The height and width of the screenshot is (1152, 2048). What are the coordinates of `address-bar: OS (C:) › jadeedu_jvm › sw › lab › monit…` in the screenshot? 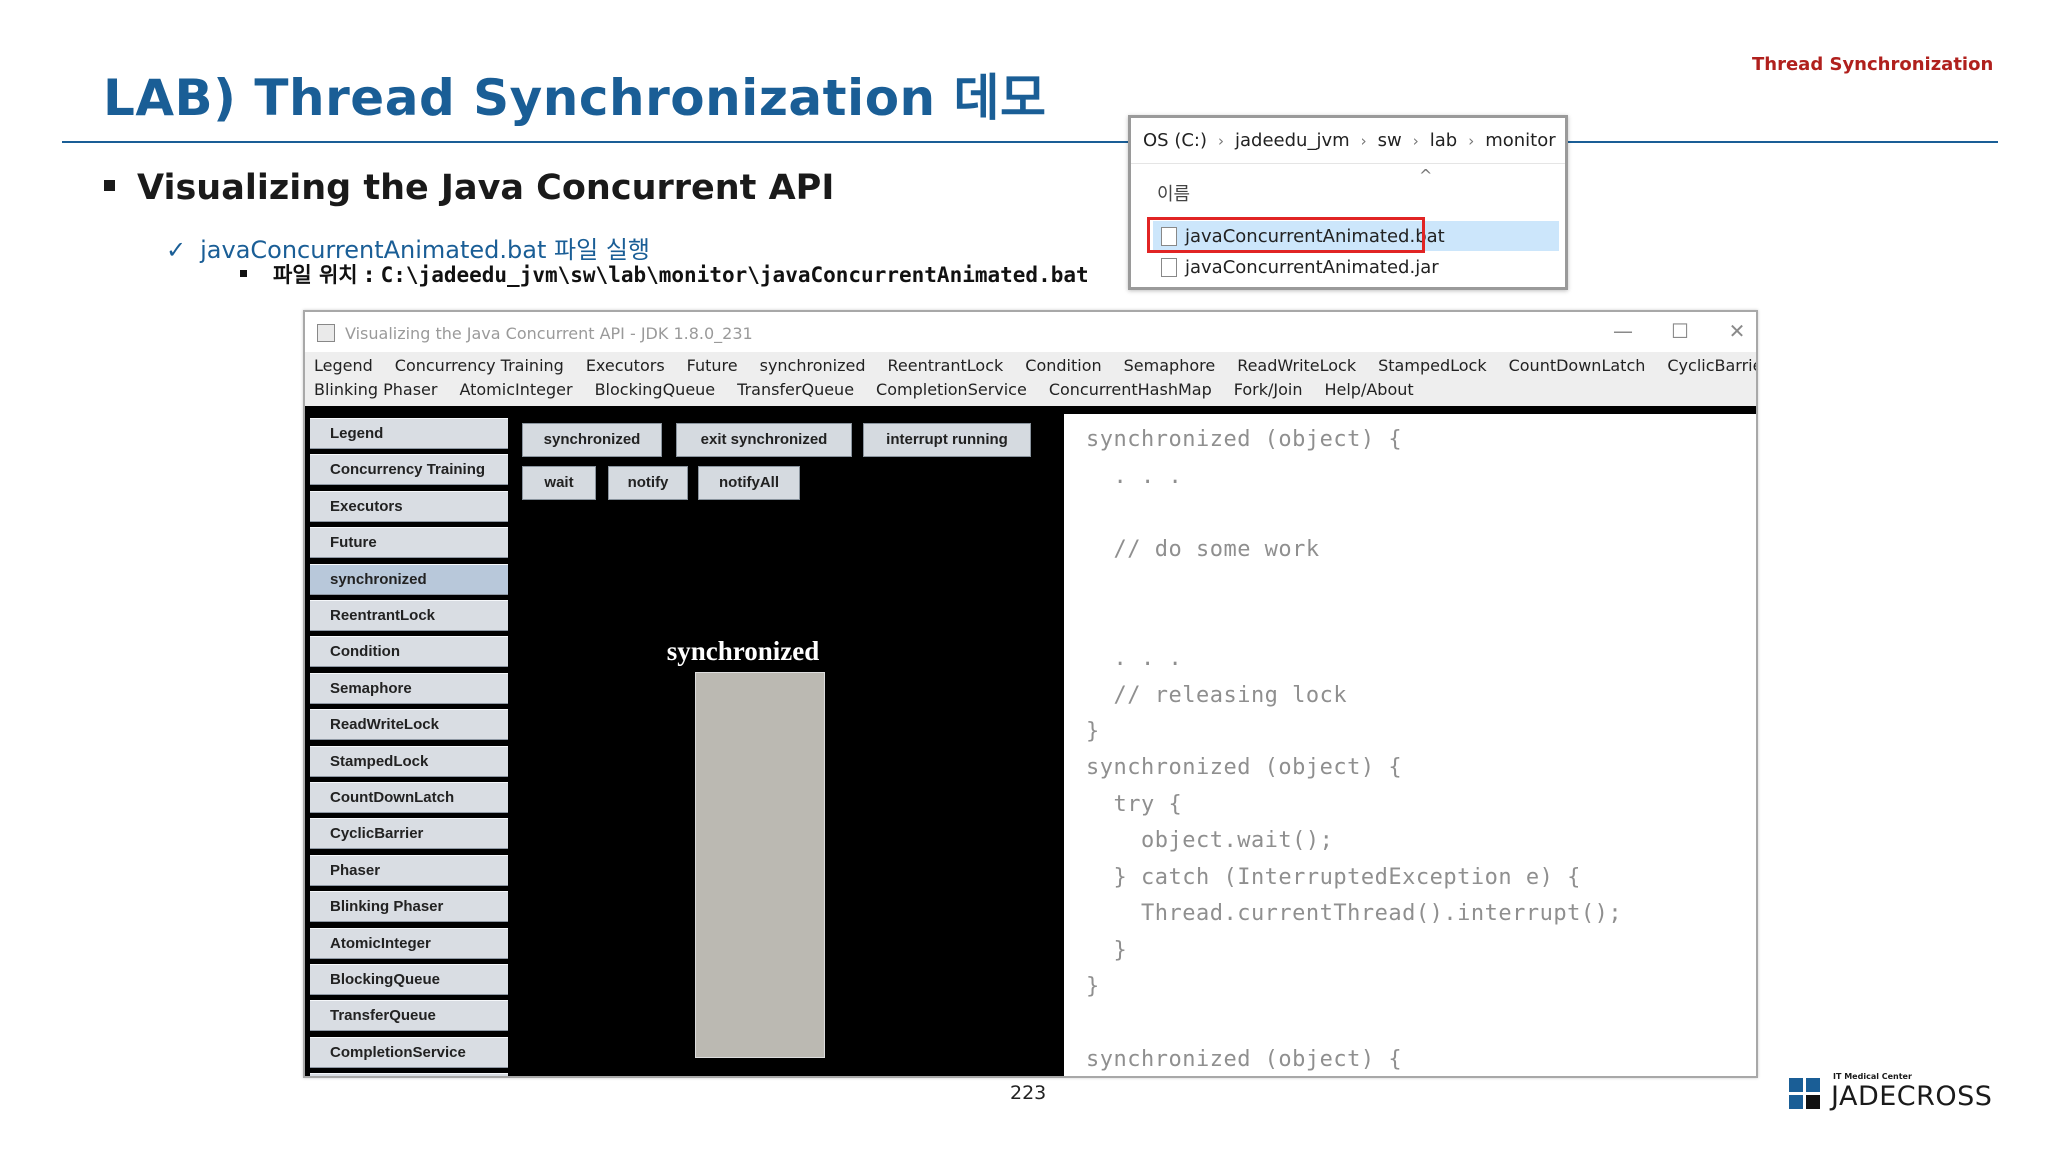 It's located at (1348, 141).